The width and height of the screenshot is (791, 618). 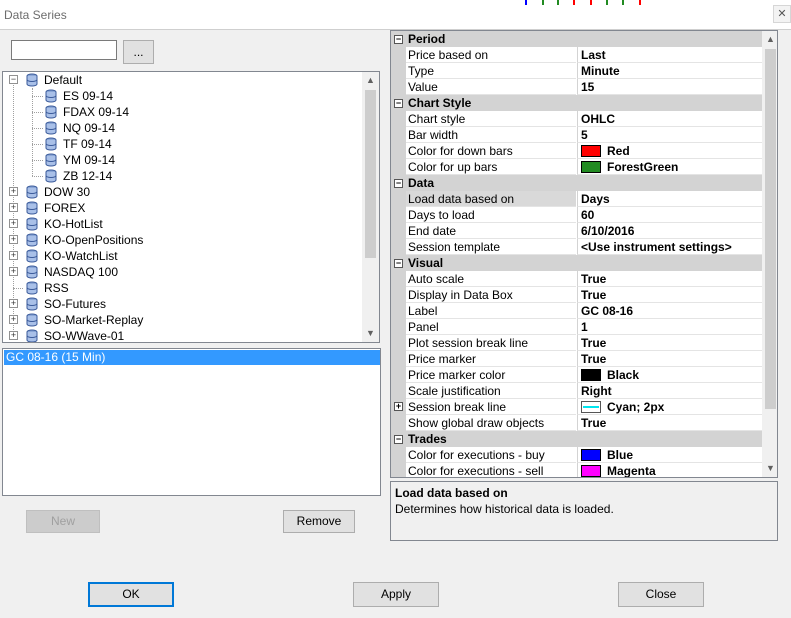 I want to click on property-value: Days, so click(x=669, y=199).